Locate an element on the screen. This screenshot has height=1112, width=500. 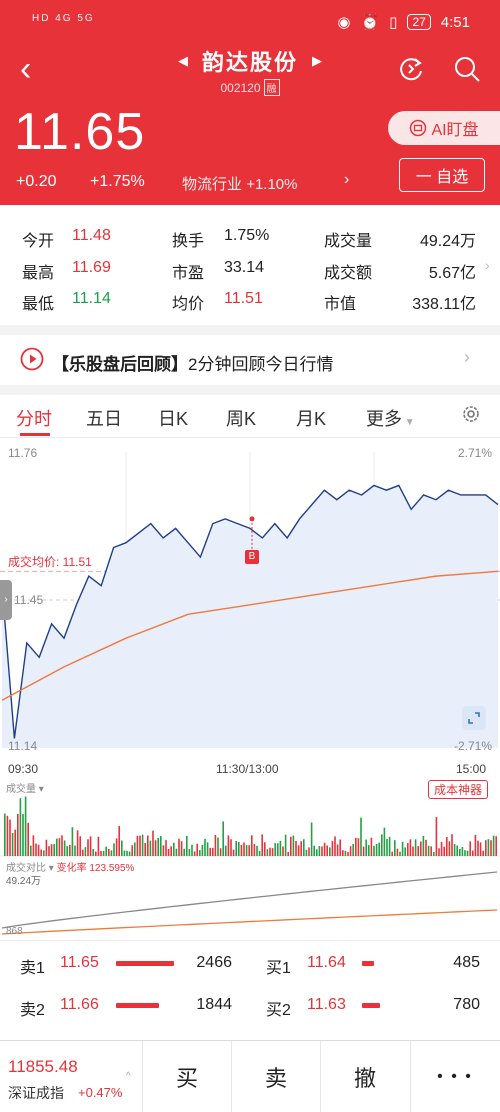
play-icon is located at coordinates (32, 359).